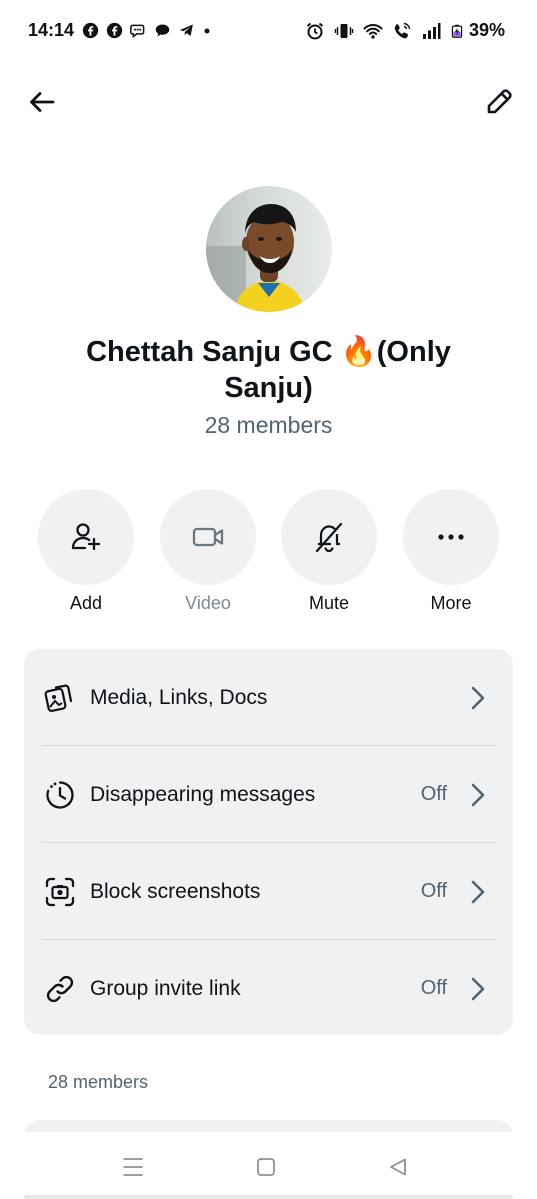 This screenshot has width=537, height=1199. I want to click on add-label: Add, so click(86, 603).